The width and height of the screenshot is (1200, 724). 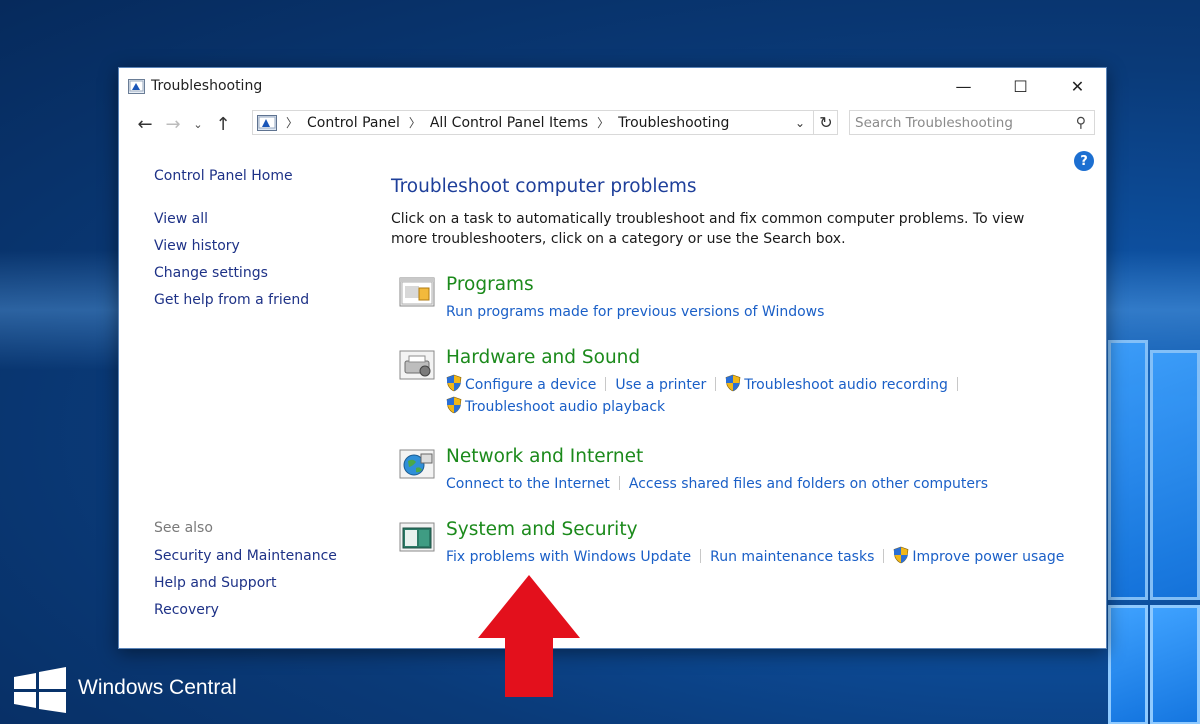 What do you see at coordinates (490, 284) in the screenshot?
I see `category-programs-title: Programs` at bounding box center [490, 284].